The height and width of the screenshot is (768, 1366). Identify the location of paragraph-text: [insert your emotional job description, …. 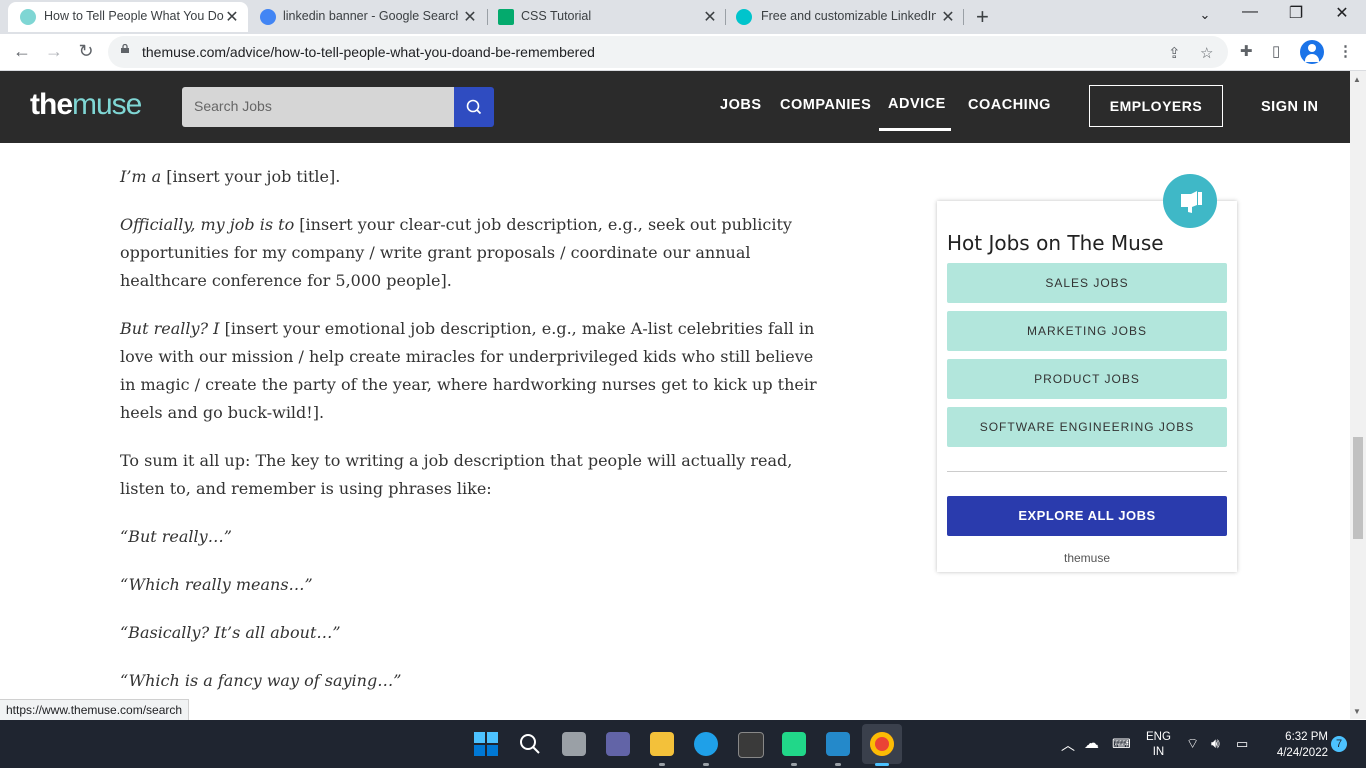
(468, 370).